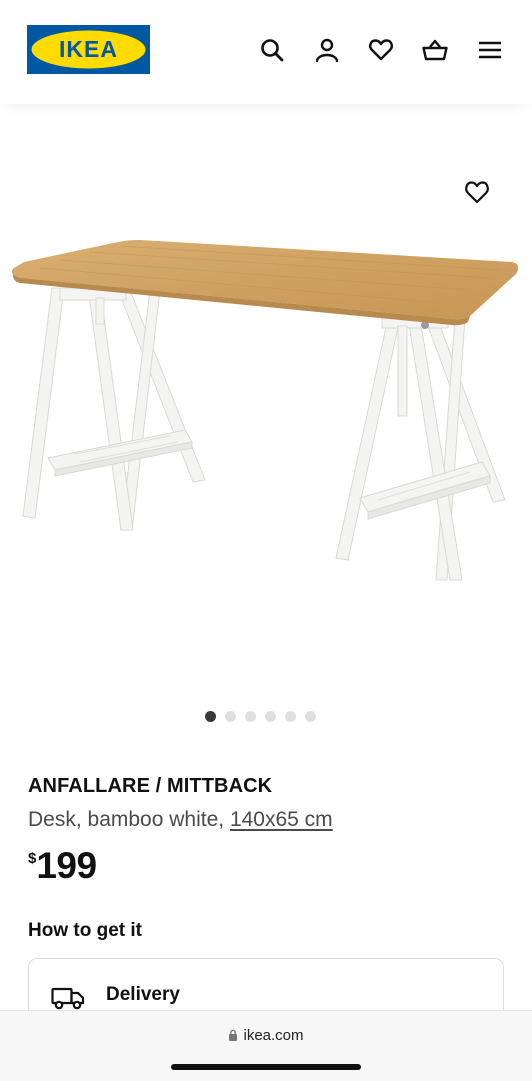 Image resolution: width=532 pixels, height=1081 pixels. I want to click on dimensions-link: 140x65 cm, so click(281, 819).